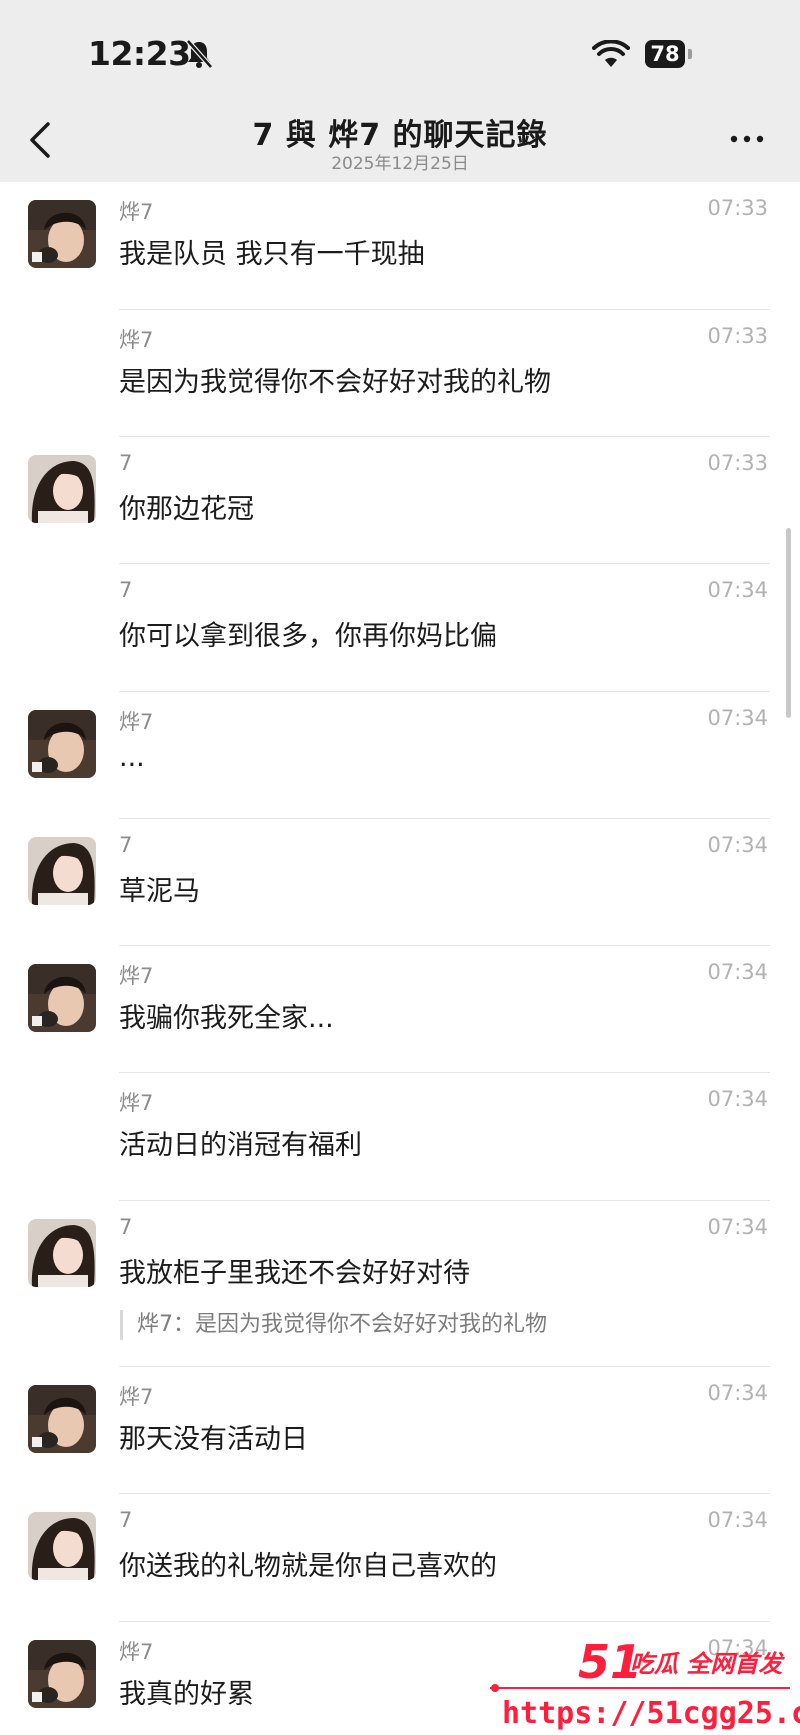 The width and height of the screenshot is (800, 1735). What do you see at coordinates (213, 1439) in the screenshot?
I see `message-text: 那天没有活动日` at bounding box center [213, 1439].